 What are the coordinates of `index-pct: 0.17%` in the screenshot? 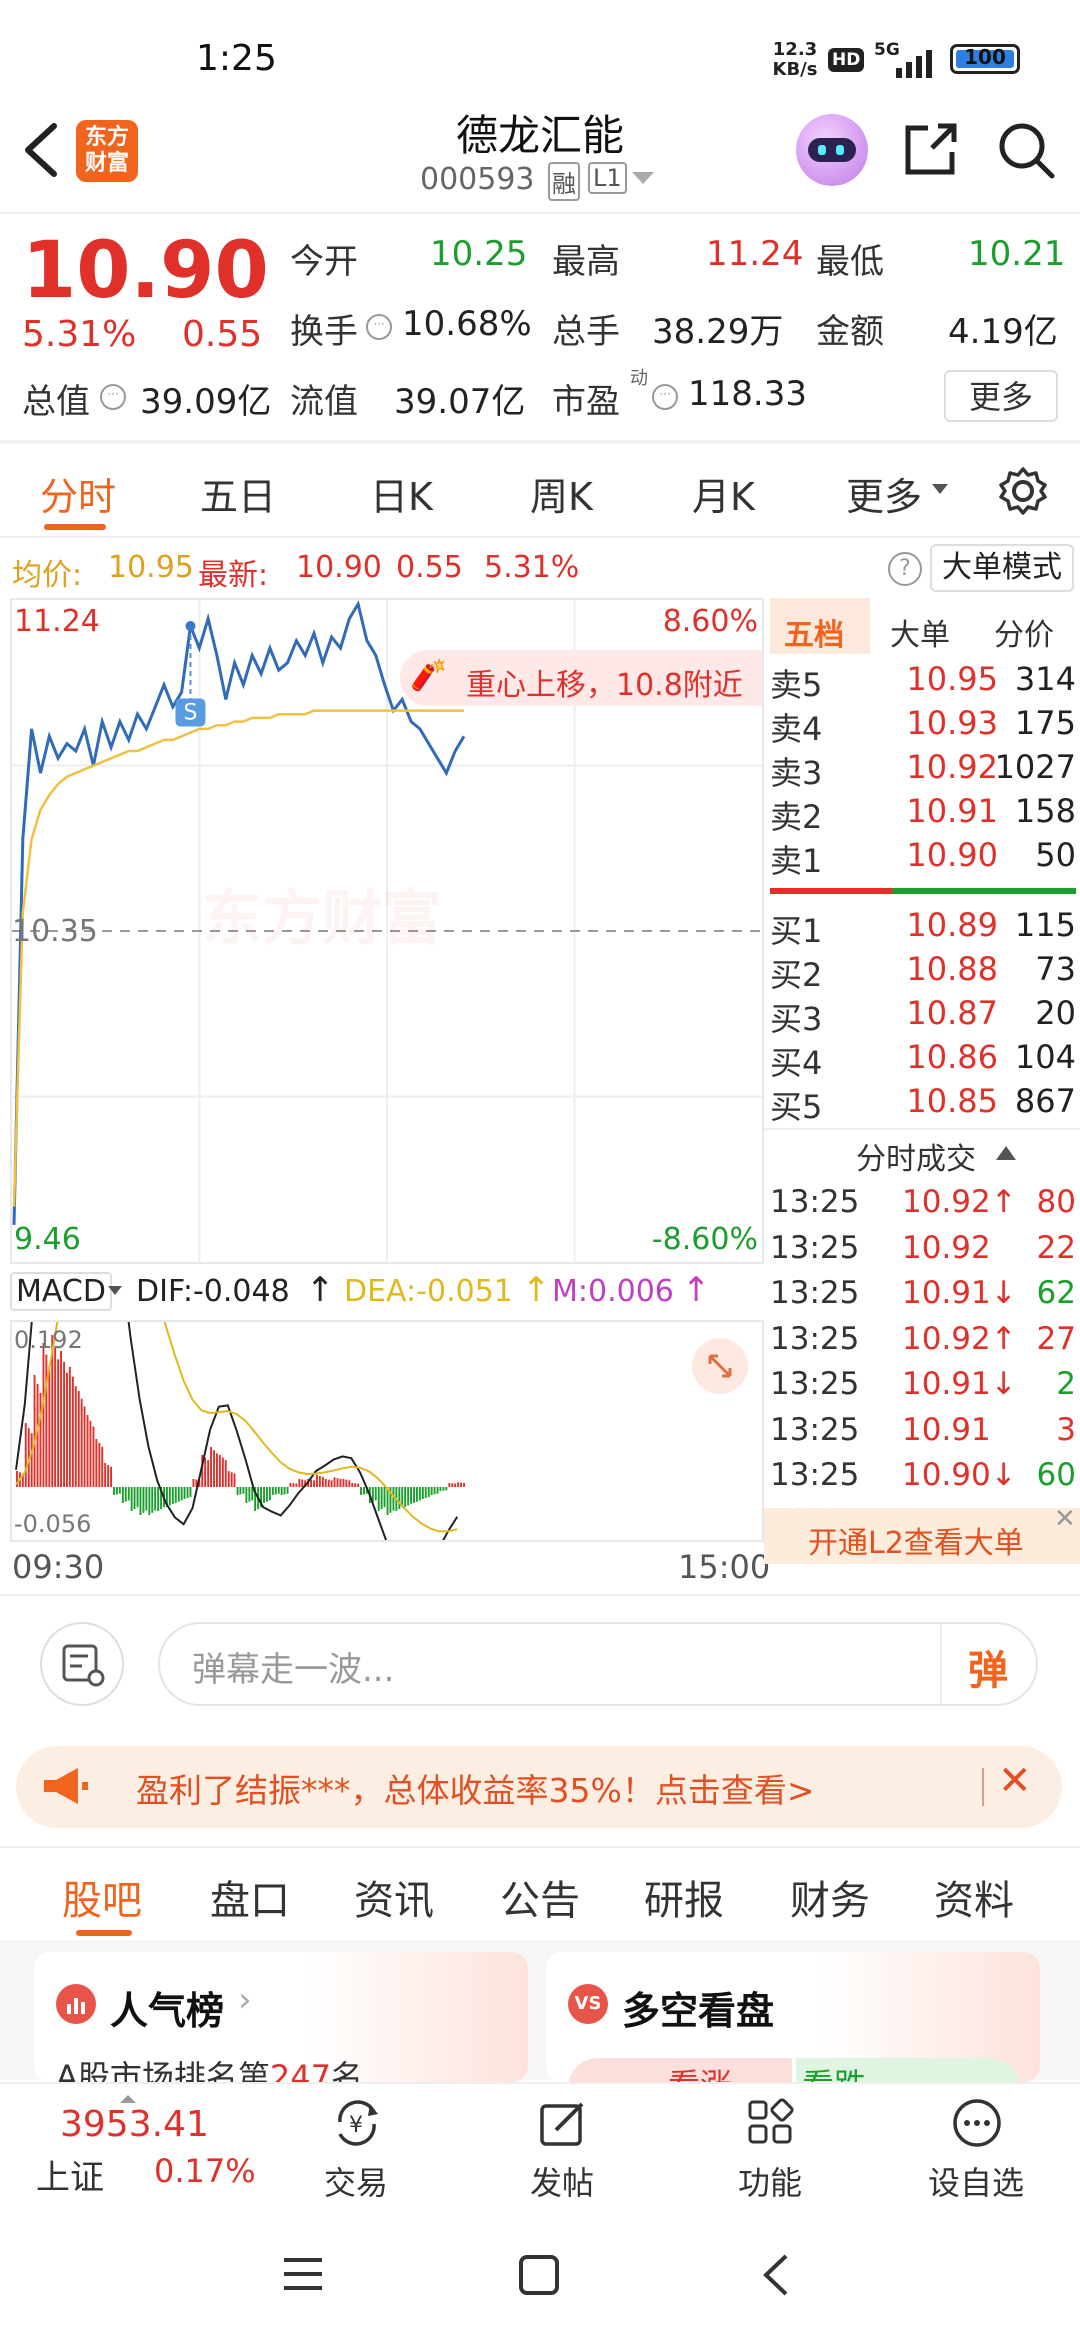 It's located at (205, 2171).